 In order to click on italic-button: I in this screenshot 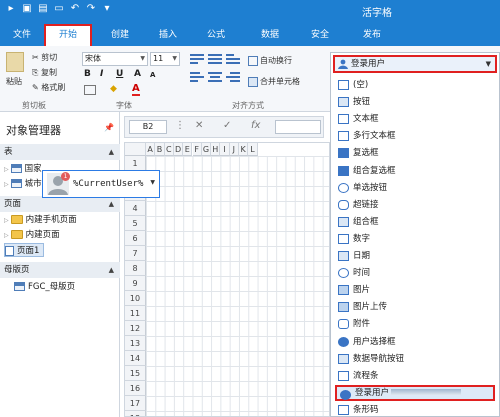, I will do `click(101, 74)`.